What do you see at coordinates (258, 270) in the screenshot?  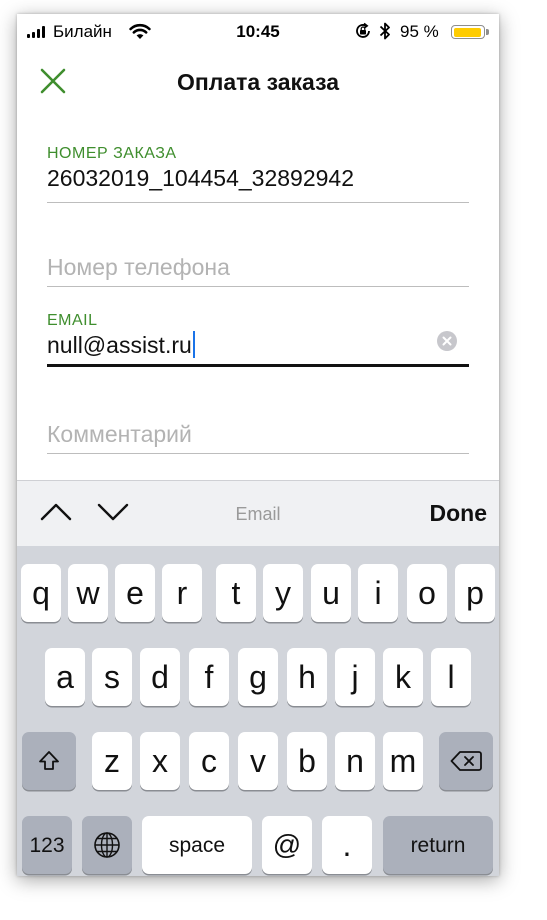 I see `phone-field: Номер телефона` at bounding box center [258, 270].